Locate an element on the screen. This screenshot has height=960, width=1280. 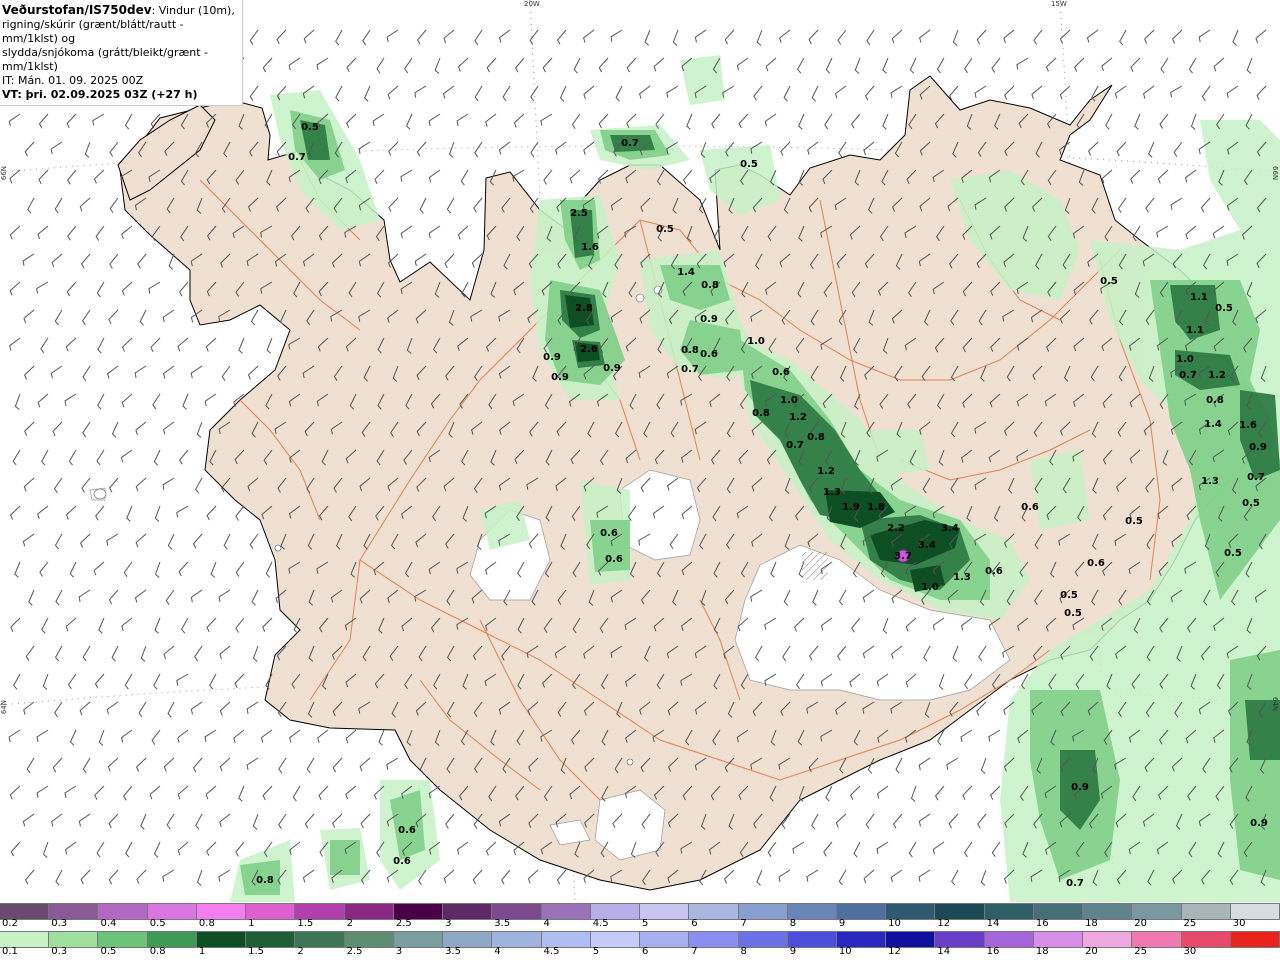
legend-label: 7 is located at coordinates (694, 951).